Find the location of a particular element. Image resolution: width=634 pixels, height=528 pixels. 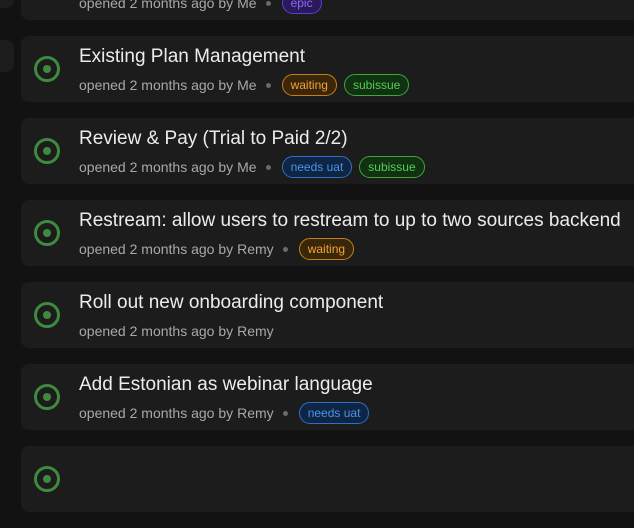

issue-meta: opened 2 months ago by Remy waiting is located at coordinates (220, 249).